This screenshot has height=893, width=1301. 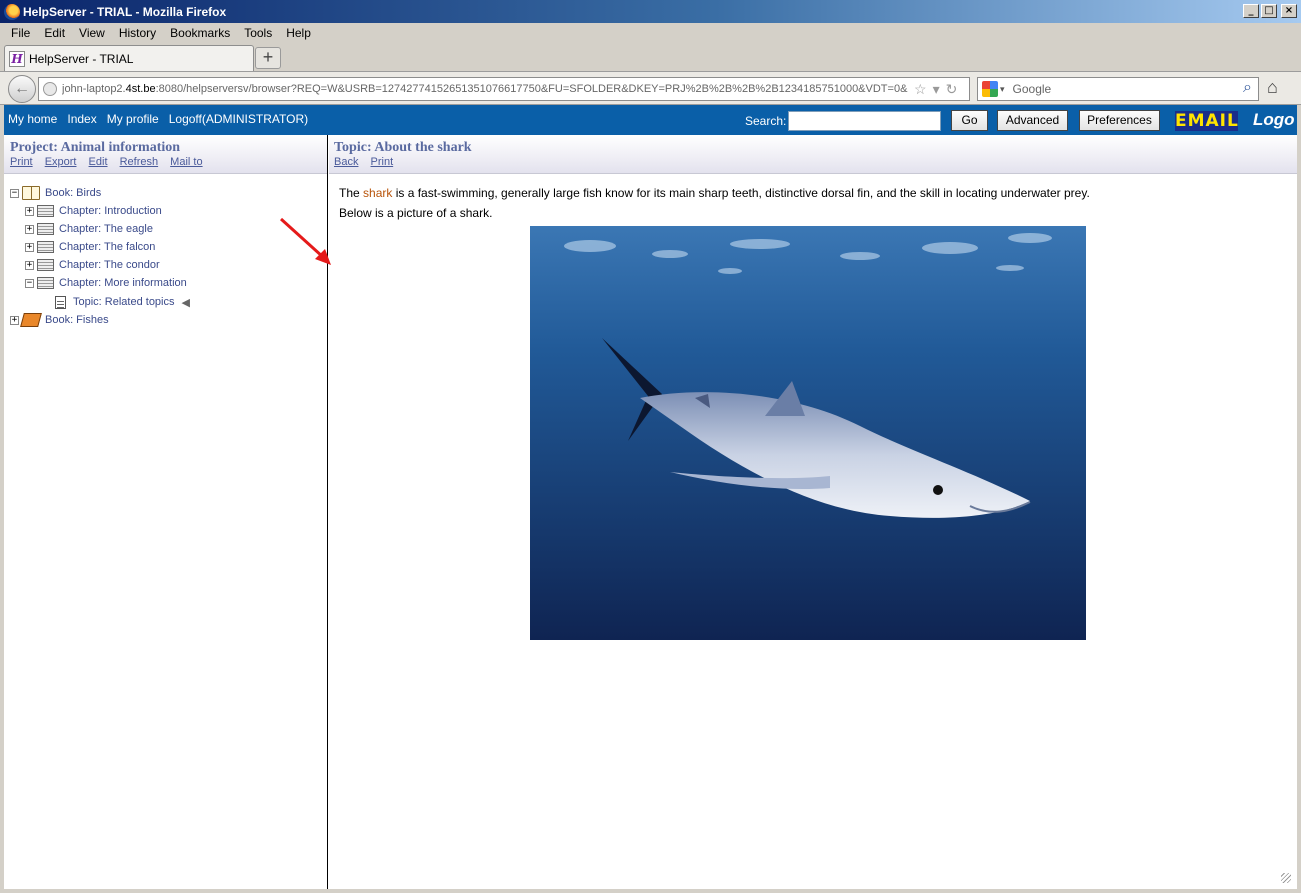 I want to click on menu-view: View, so click(x=92, y=33).